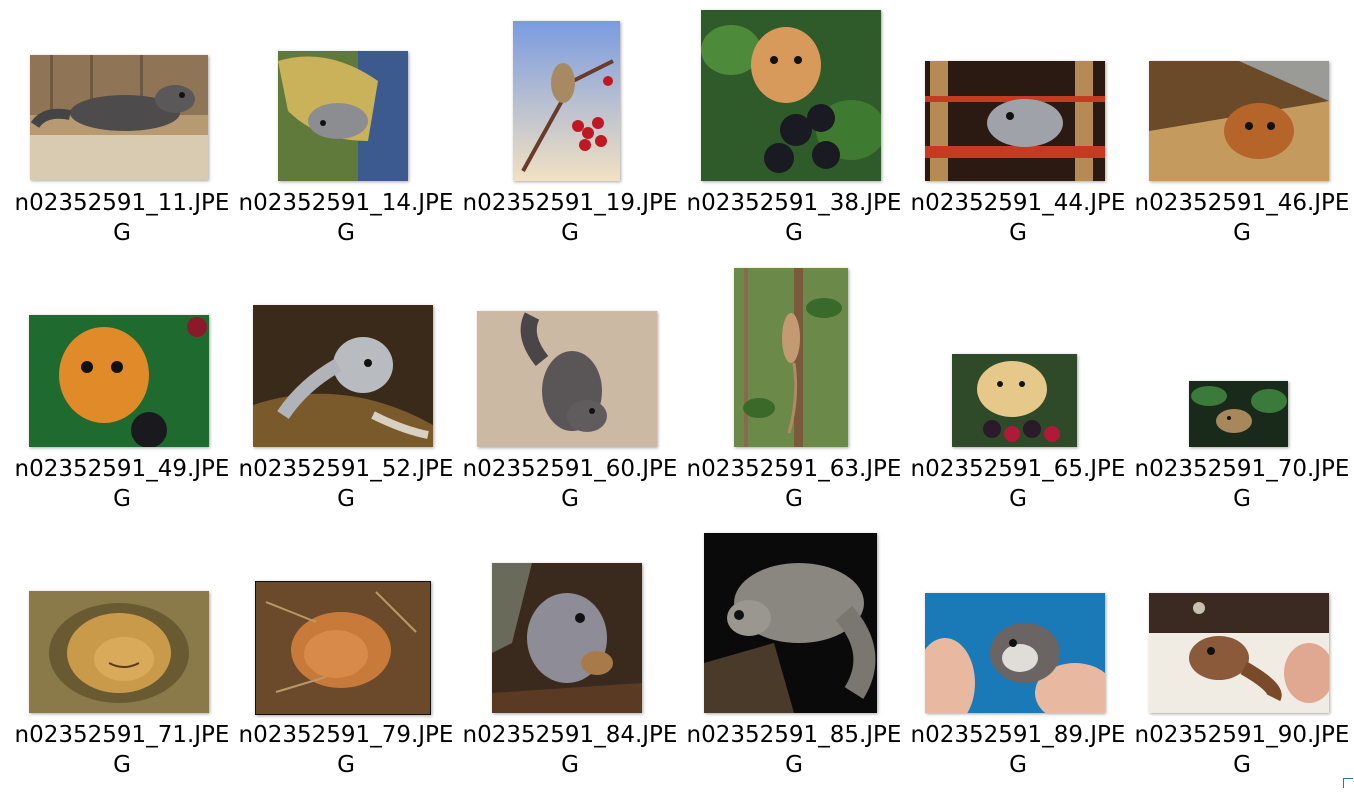 This screenshot has height=798, width=1354. I want to click on file-name-label: n02352591_71.JPEG, so click(122, 750).